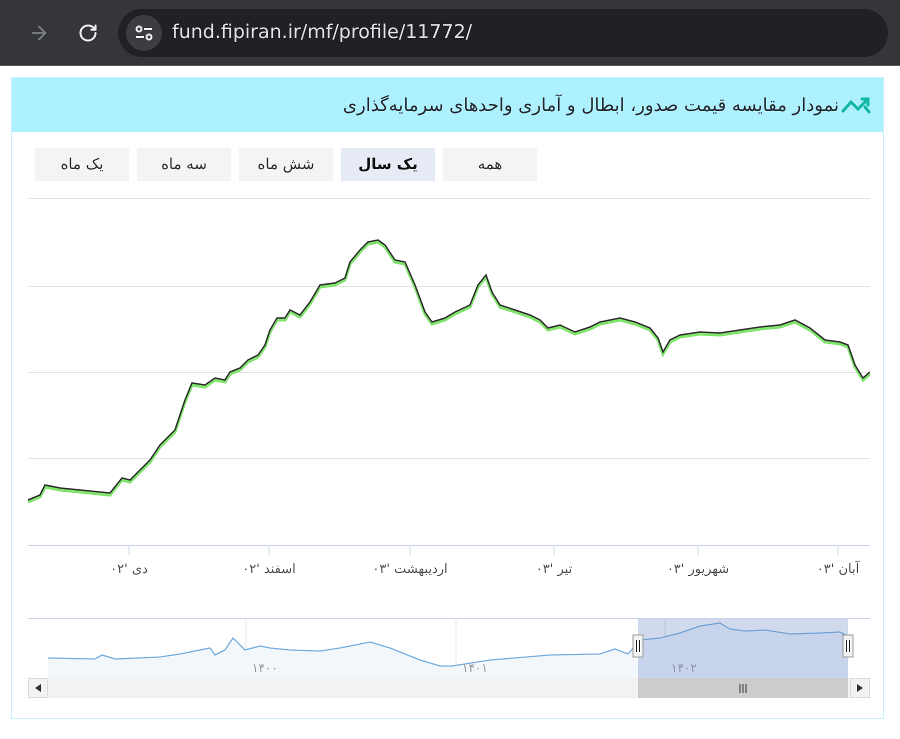 The width and height of the screenshot is (900, 739). Describe the element at coordinates (322, 33) in the screenshot. I see `url-text: fund.fipiran.ir/mf/profile/11772/` at that location.